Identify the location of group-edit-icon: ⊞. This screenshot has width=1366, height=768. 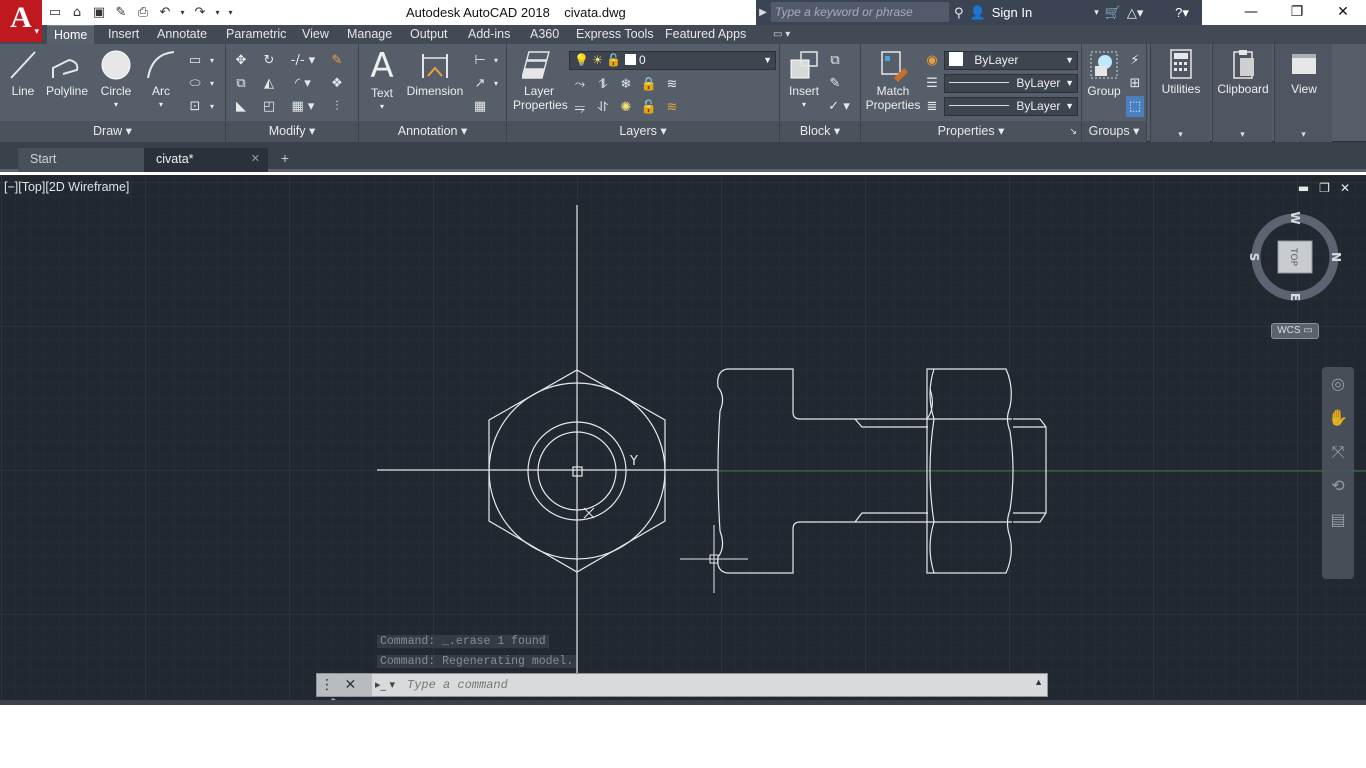
(1135, 83).